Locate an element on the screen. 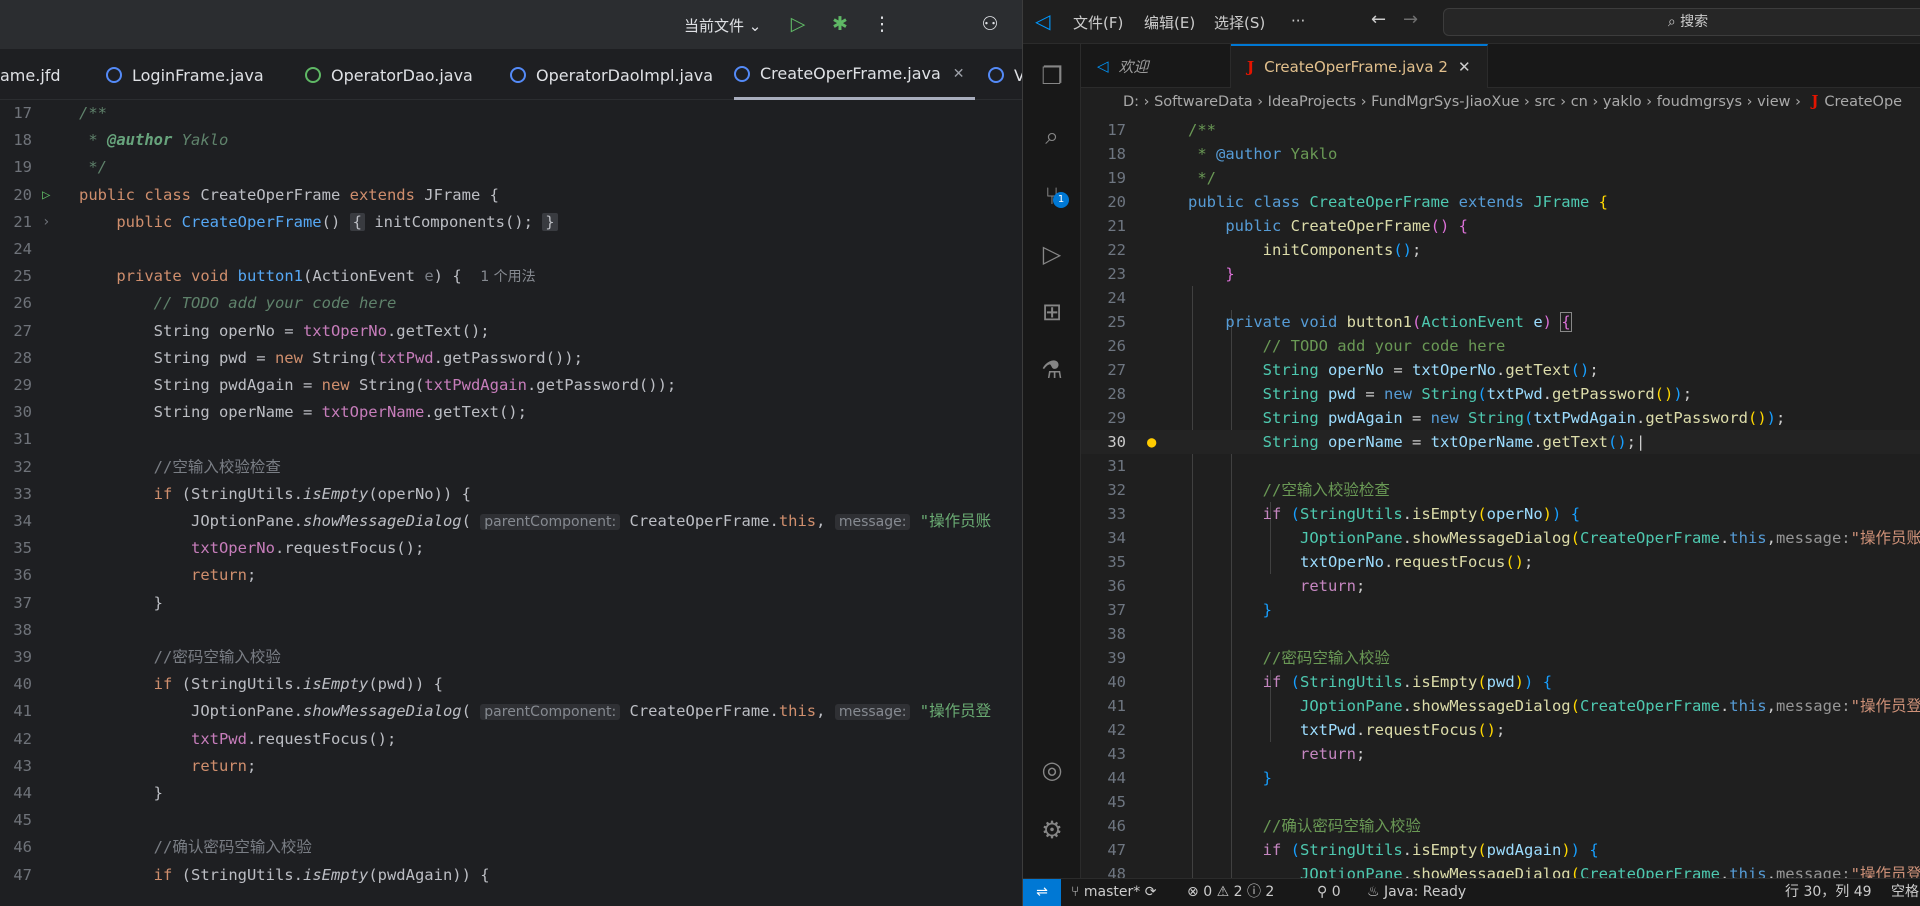 This screenshot has height=906, width=1920. branch-status: ⑂ master* ⟳ is located at coordinates (1113, 892).